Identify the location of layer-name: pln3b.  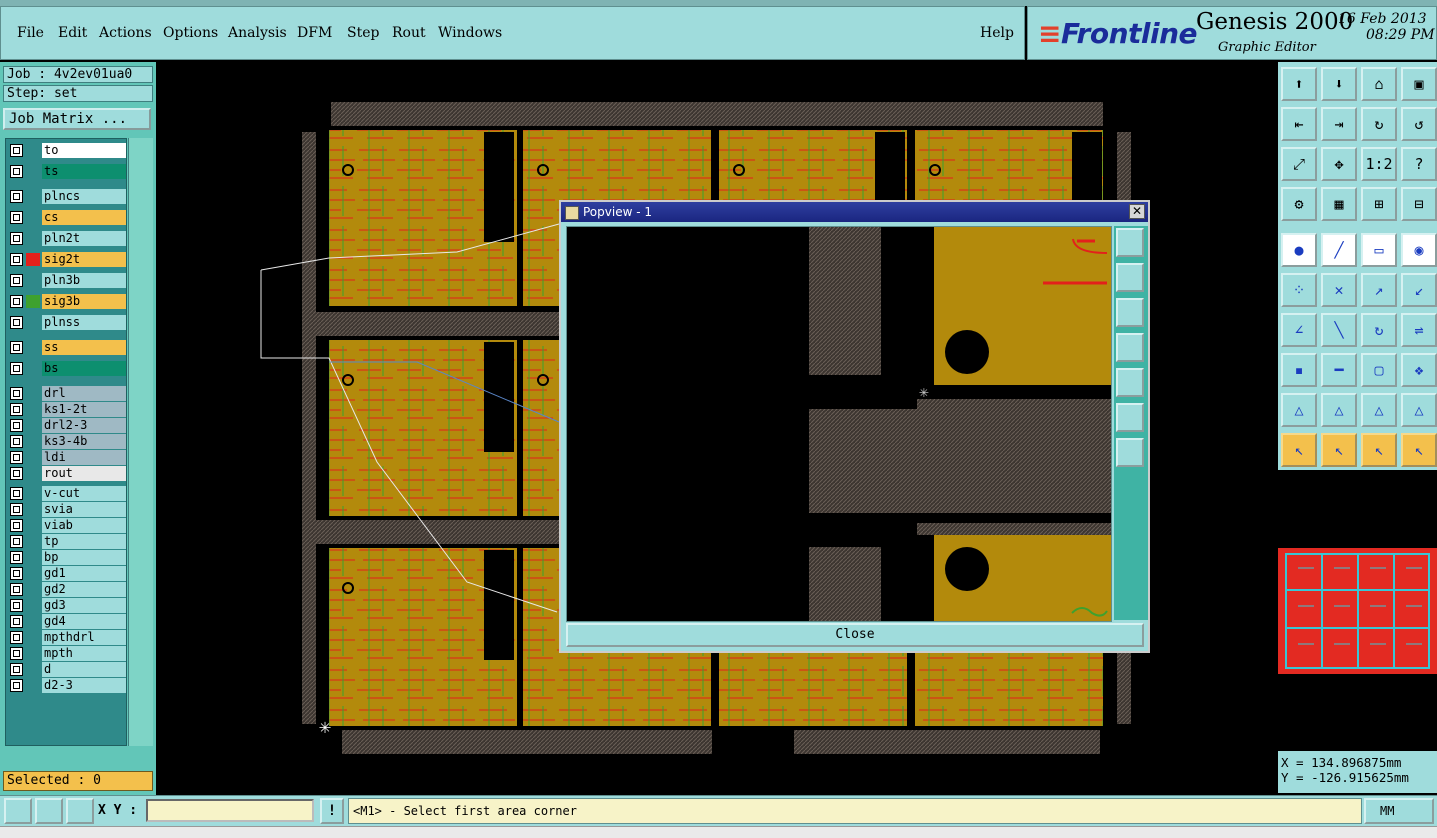
(84, 280).